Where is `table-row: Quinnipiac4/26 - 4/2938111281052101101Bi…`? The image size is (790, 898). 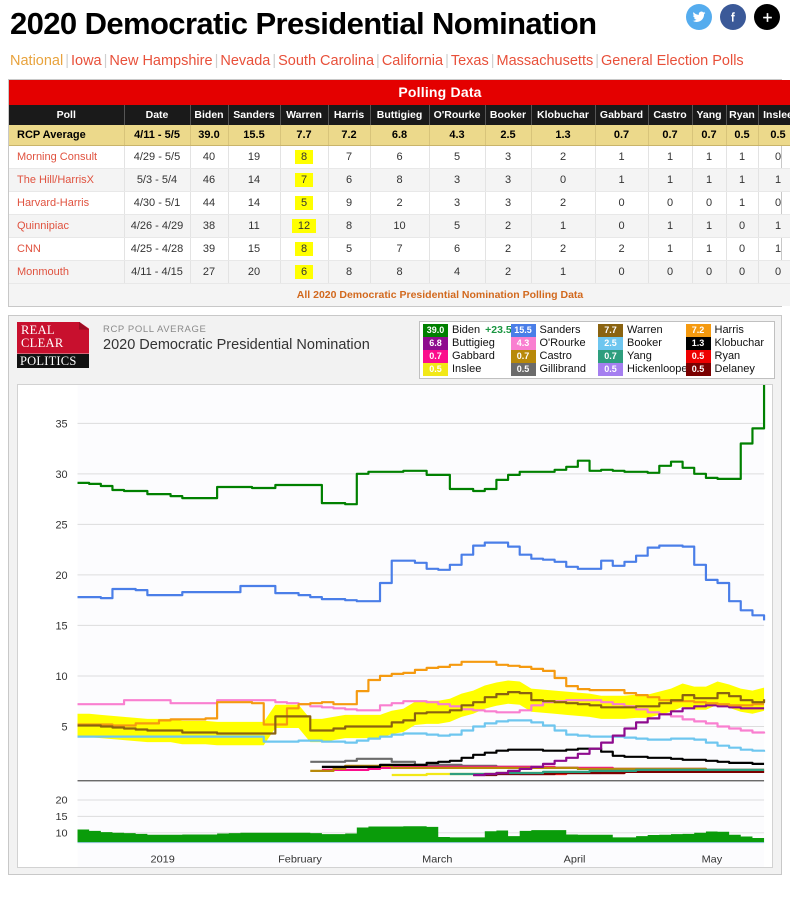
table-row: Quinnipiac4/26 - 4/2938111281052101101Bi… is located at coordinates (399, 226).